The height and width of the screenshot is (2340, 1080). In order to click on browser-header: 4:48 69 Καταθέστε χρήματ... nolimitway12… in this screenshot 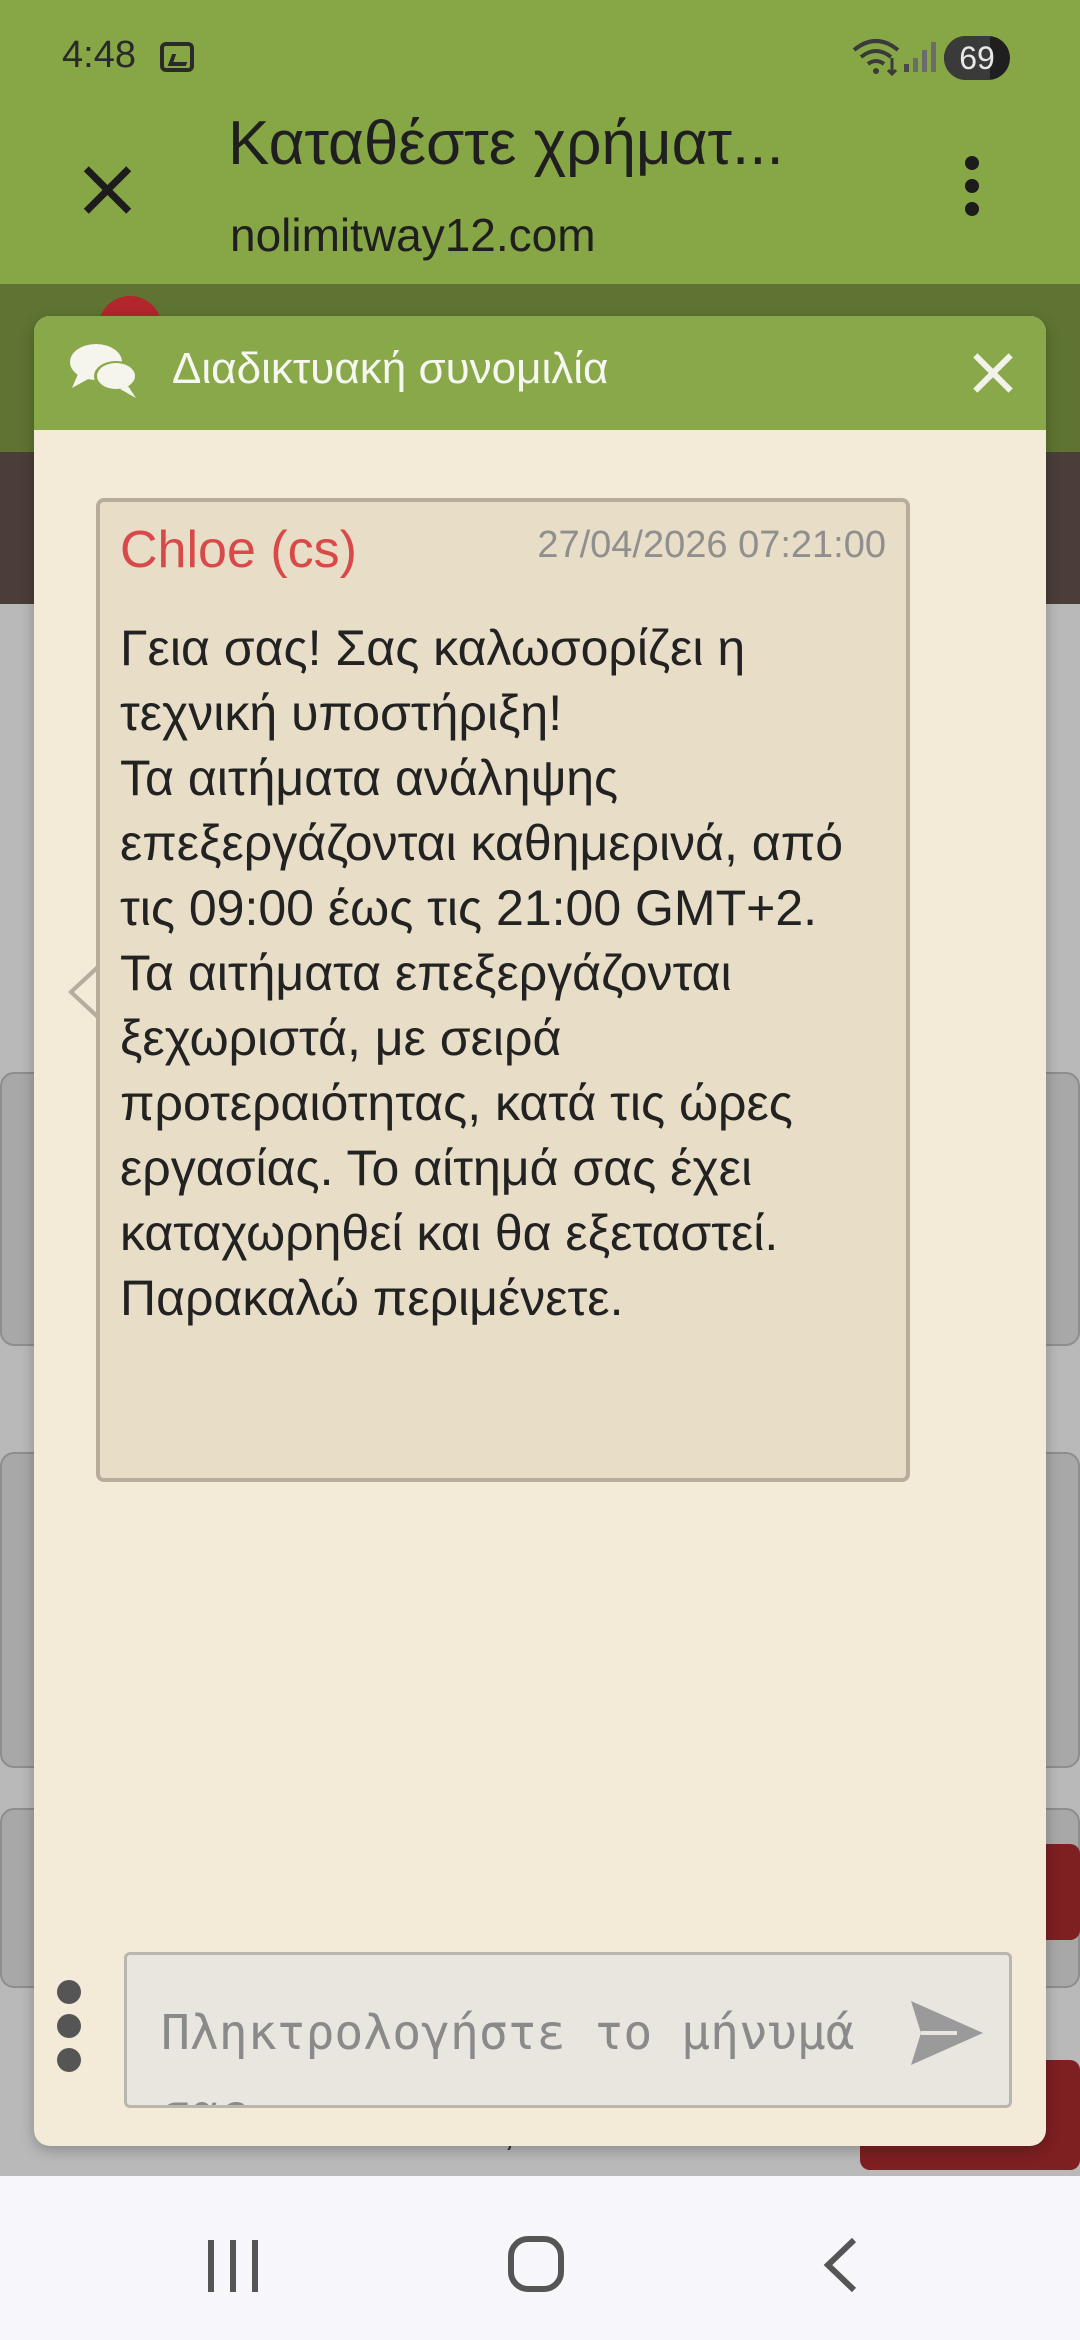, I will do `click(540, 142)`.